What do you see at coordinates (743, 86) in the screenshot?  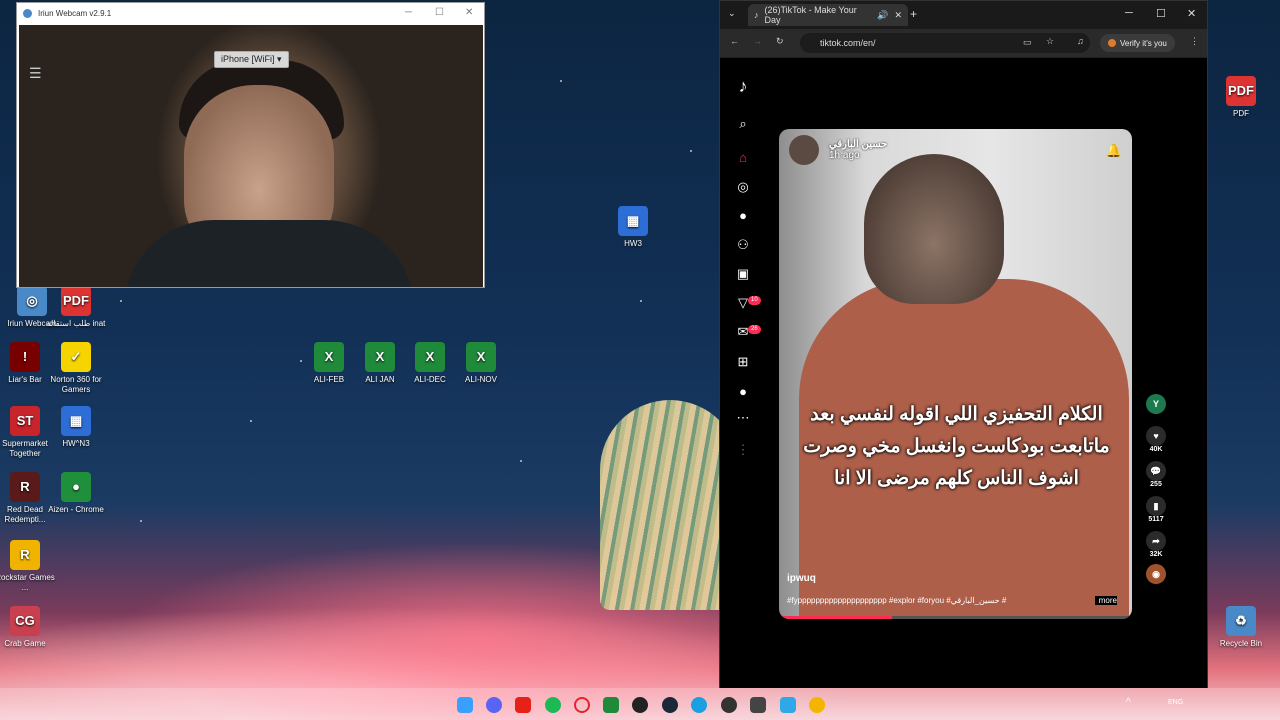 I see `tiktok-logo-icon: ♪` at bounding box center [743, 86].